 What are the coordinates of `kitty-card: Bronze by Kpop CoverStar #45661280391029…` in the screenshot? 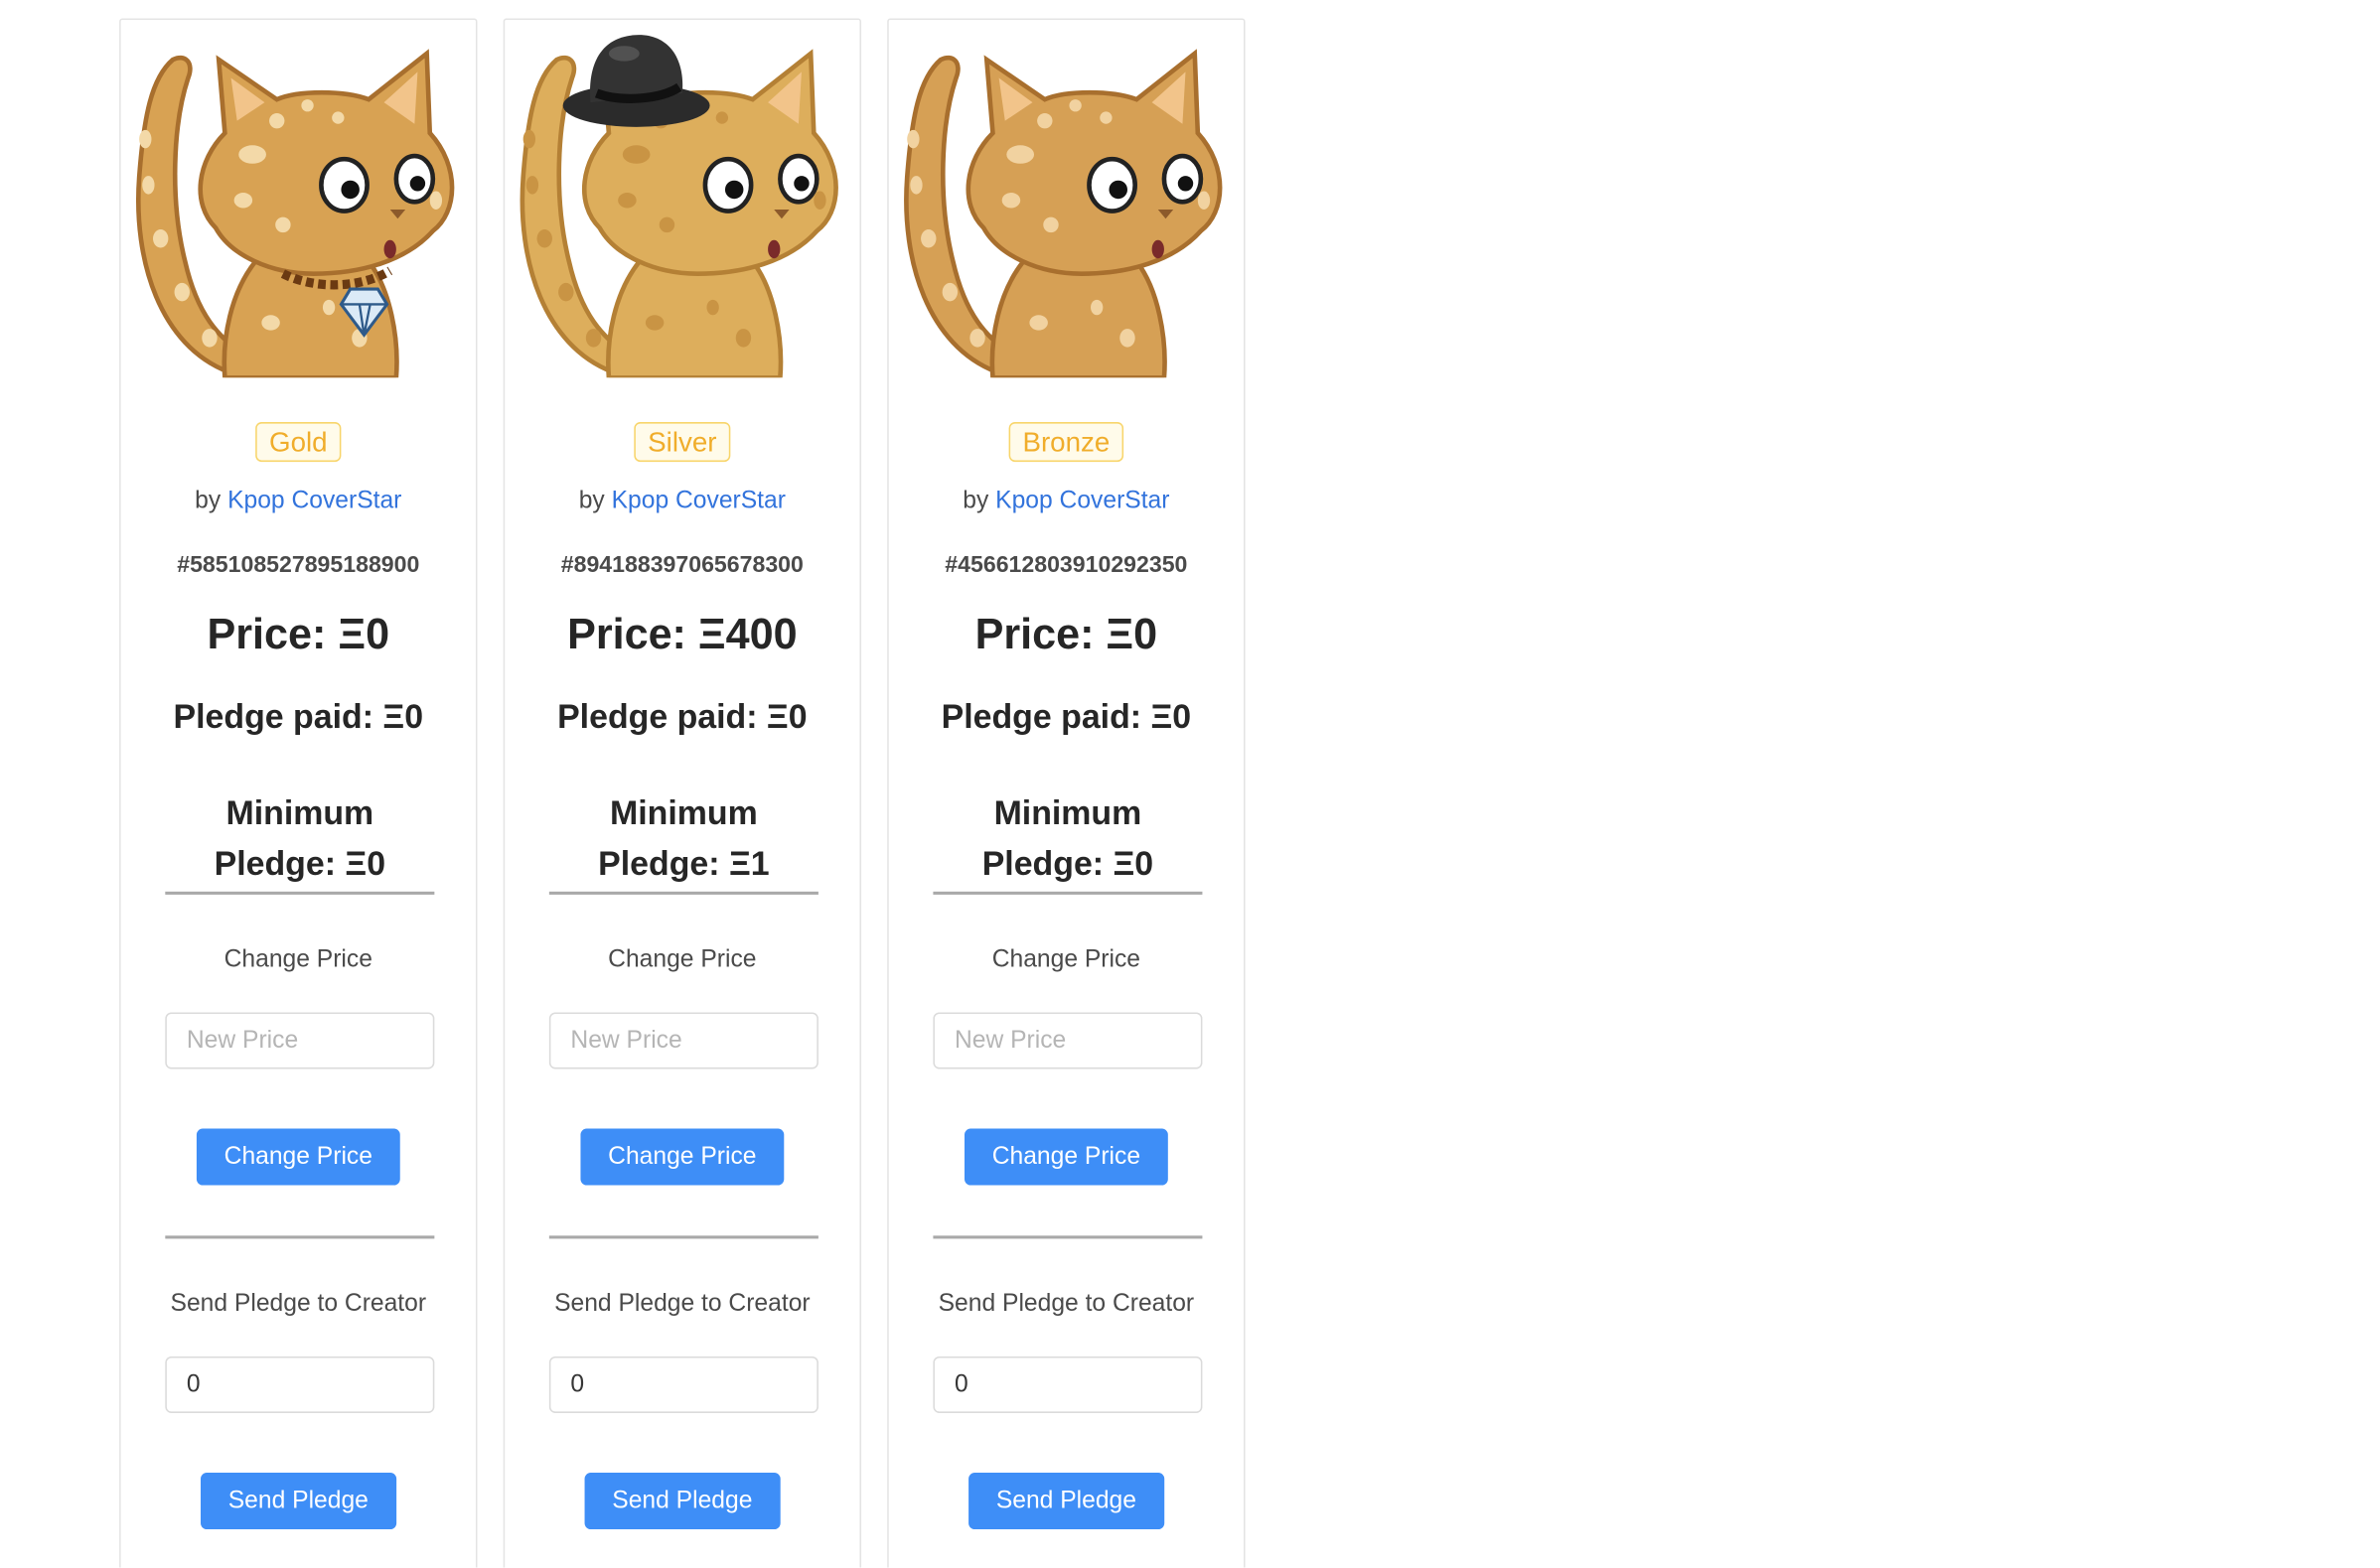 It's located at (1066, 793).